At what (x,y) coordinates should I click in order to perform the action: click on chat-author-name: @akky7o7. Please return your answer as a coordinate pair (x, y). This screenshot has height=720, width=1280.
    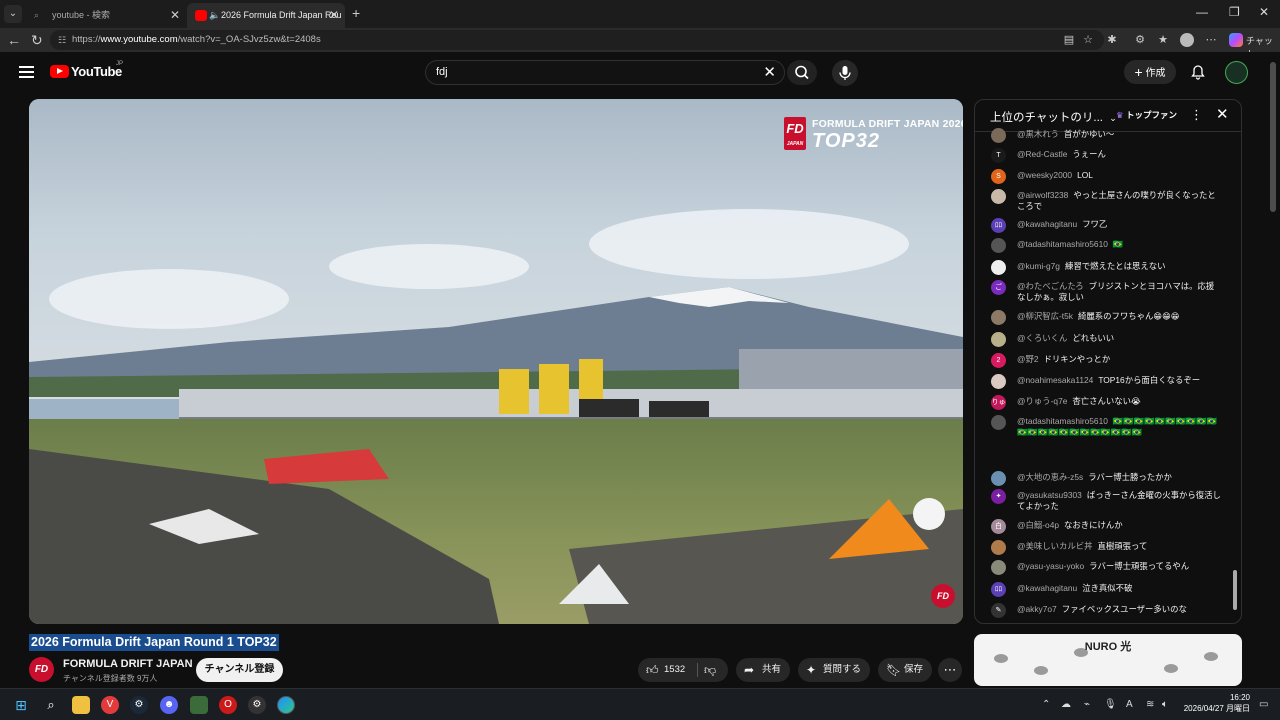
    Looking at the image, I should click on (1037, 609).